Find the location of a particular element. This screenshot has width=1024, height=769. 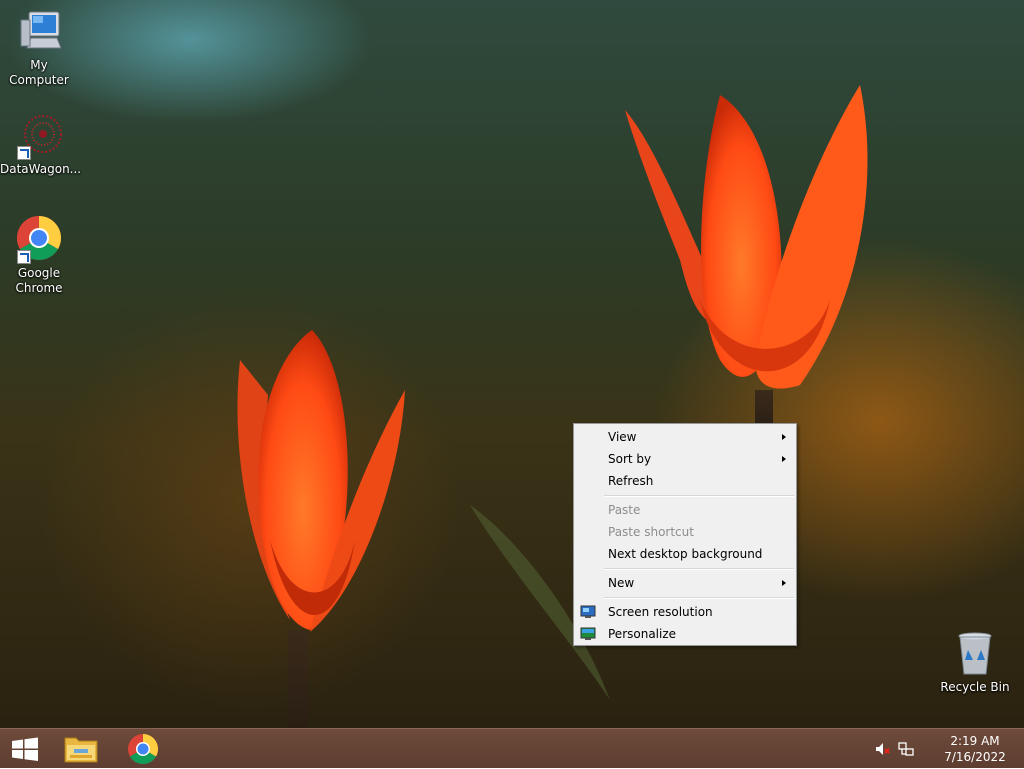

menu-item-refresh: Refresh is located at coordinates (685, 481).